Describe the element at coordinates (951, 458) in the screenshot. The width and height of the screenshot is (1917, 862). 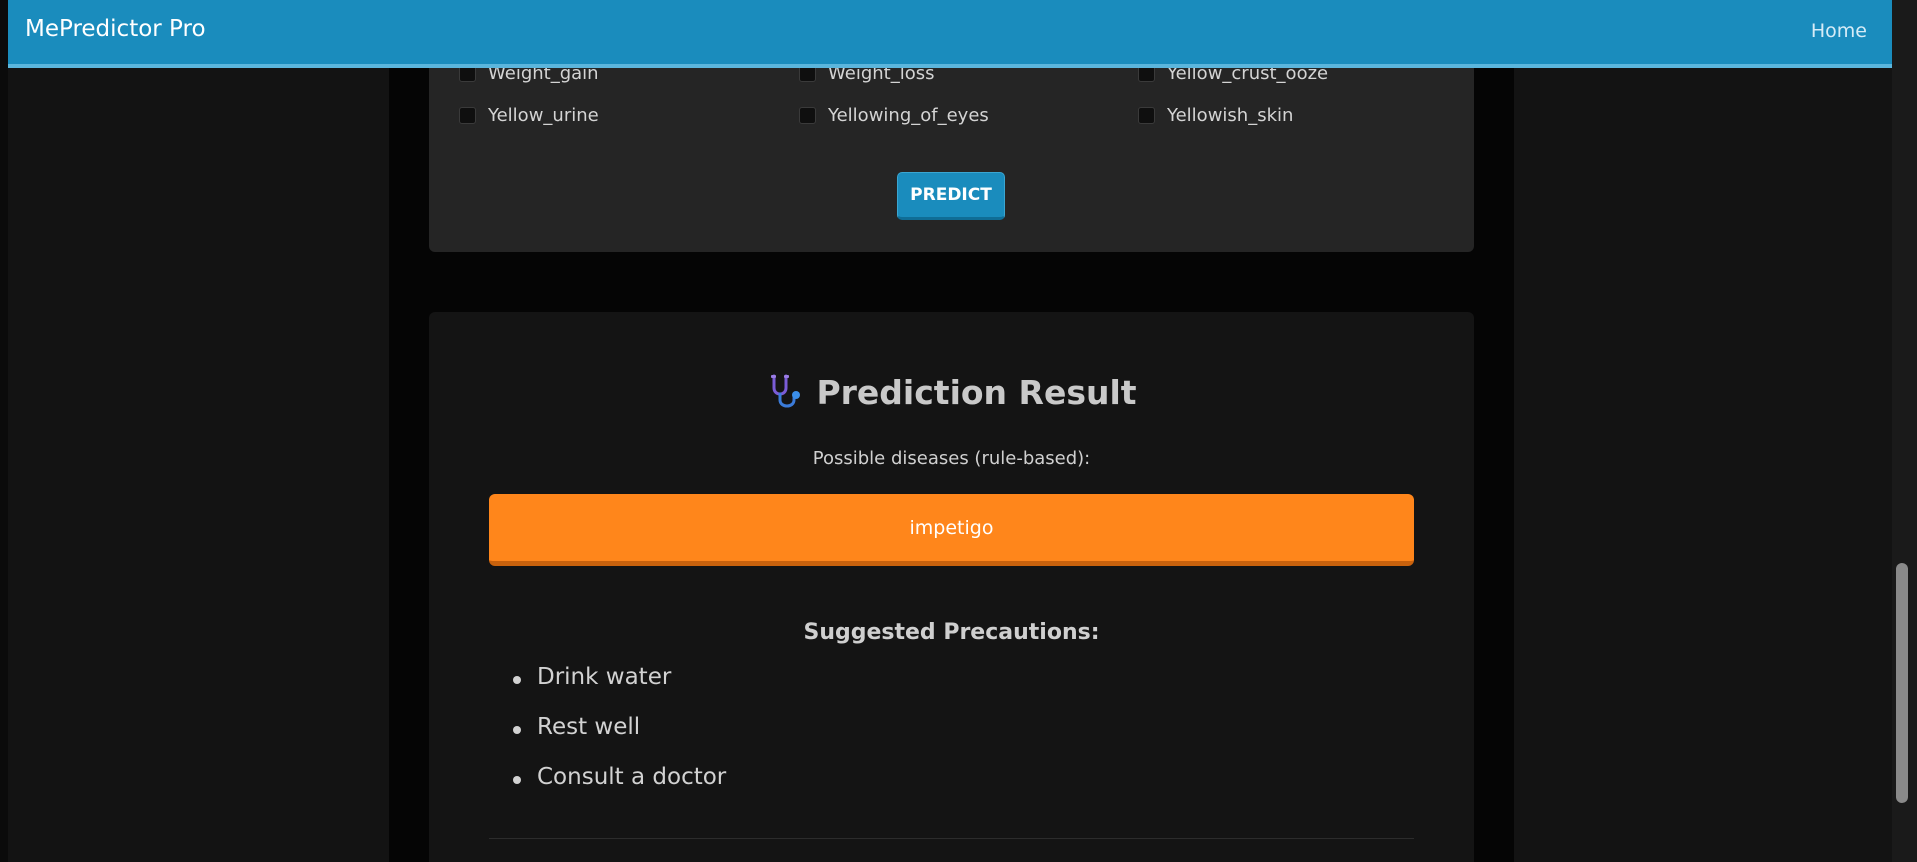
I see `result-subtitle: Possible diseases (rule-based):` at that location.